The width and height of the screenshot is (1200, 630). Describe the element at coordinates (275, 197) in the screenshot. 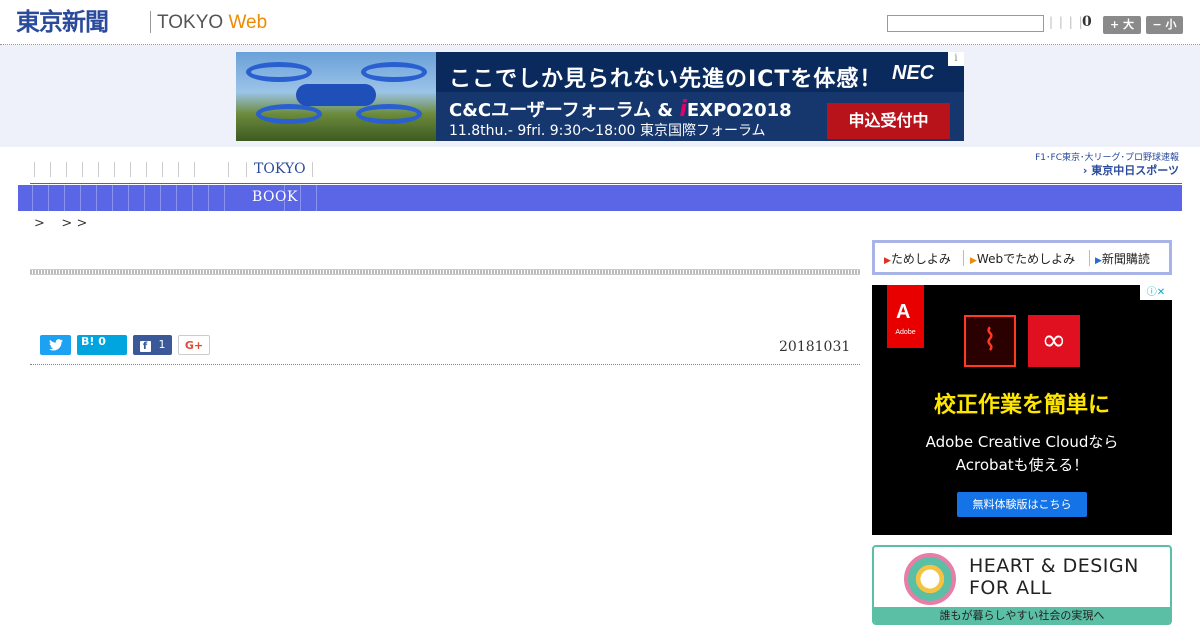

I see `category-item-book: BOOK` at that location.